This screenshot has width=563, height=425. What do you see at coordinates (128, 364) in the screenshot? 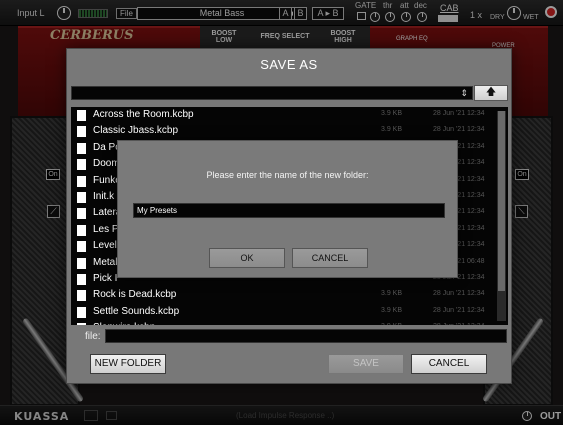
I see `new-folder-button: NEW FOLDER` at bounding box center [128, 364].